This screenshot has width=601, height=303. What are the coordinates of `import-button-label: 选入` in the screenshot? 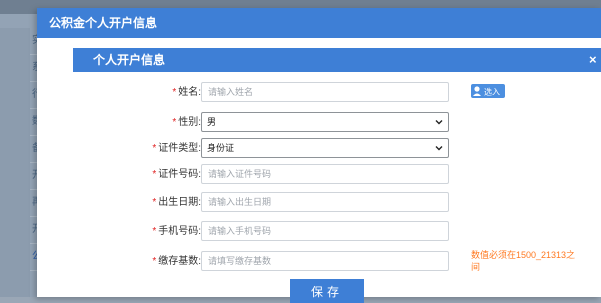 It's located at (492, 92).